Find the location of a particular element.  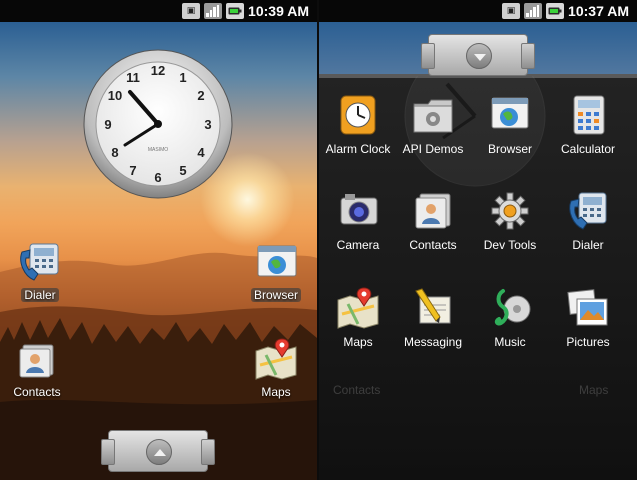

pictures-icon is located at coordinates (587, 307).